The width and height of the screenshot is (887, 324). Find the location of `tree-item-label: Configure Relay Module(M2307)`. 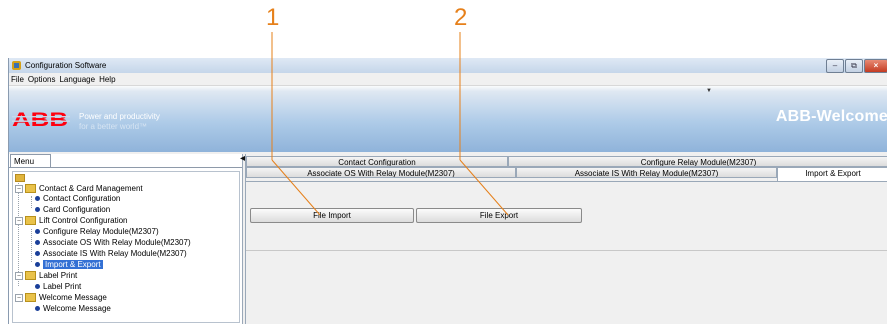

tree-item-label: Configure Relay Module(M2307) is located at coordinates (101, 231).